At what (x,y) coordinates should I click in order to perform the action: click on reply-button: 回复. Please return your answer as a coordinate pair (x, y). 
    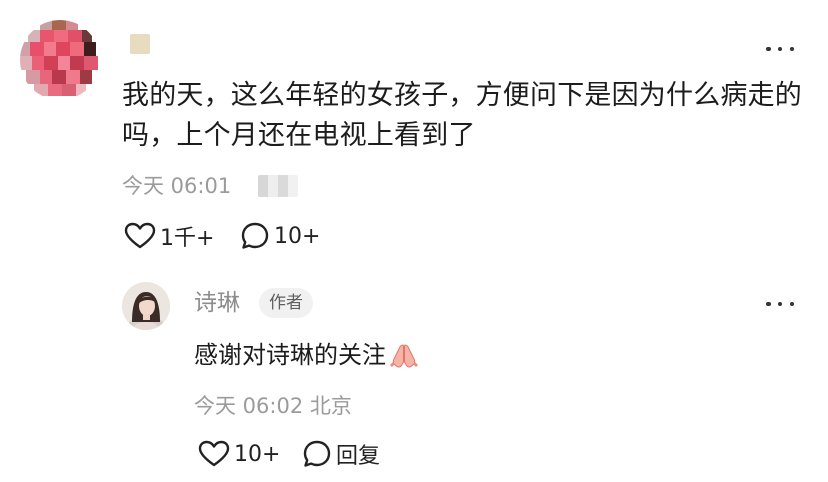
    Looking at the image, I should click on (341, 454).